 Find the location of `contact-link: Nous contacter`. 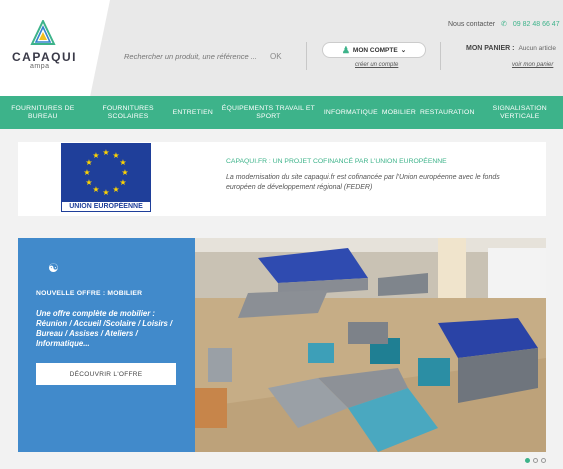

contact-link: Nous contacter is located at coordinates (471, 24).